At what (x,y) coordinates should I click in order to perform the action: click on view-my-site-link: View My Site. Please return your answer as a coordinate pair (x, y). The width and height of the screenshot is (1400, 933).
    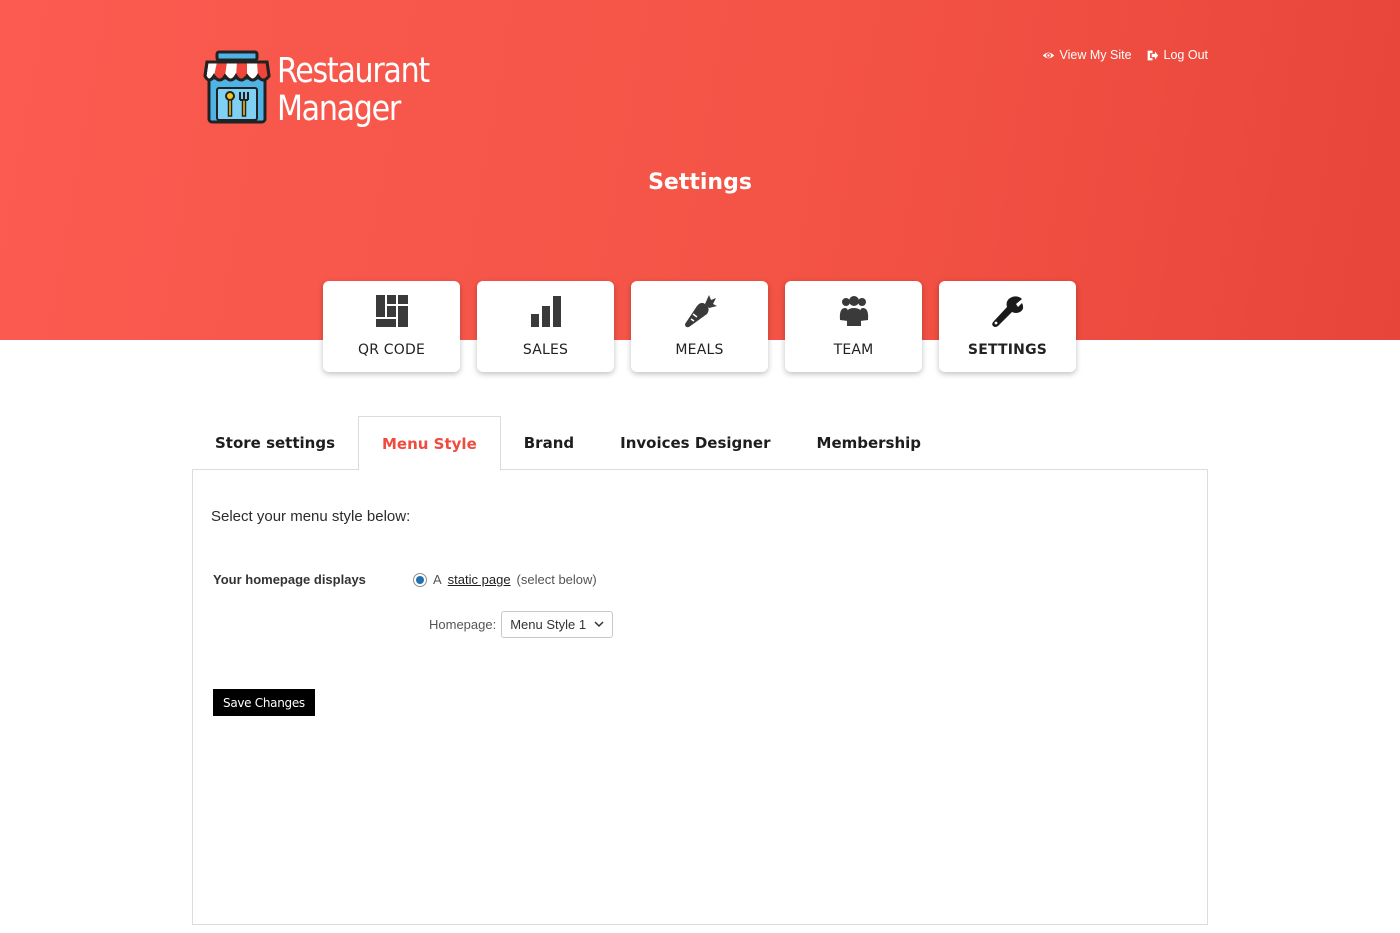
    Looking at the image, I should click on (1087, 55).